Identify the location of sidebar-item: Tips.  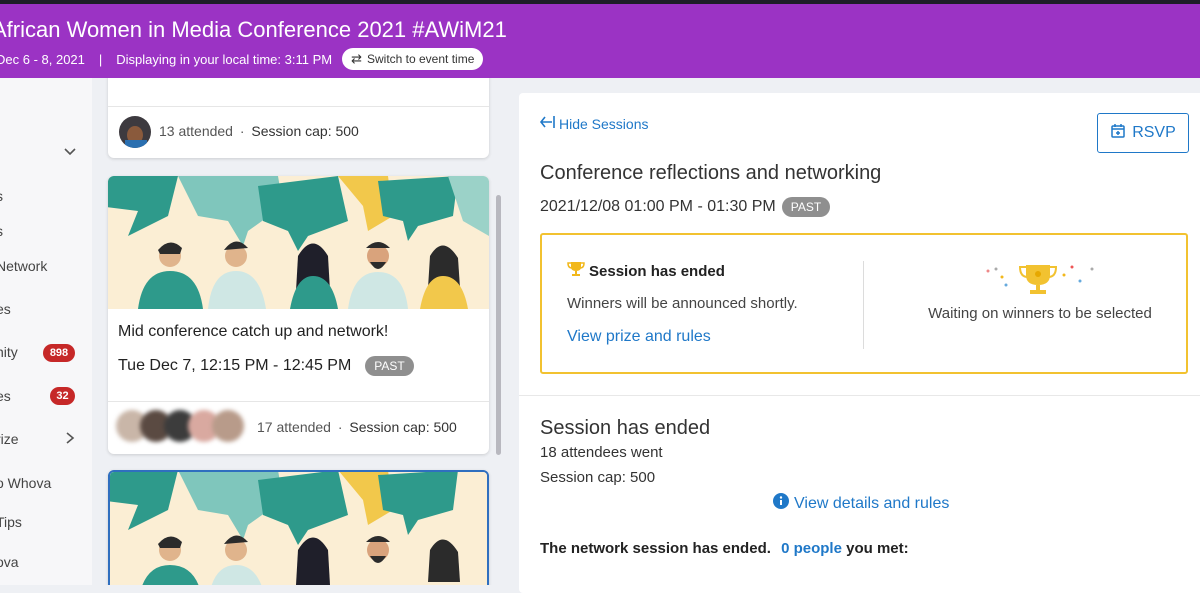
(11, 522).